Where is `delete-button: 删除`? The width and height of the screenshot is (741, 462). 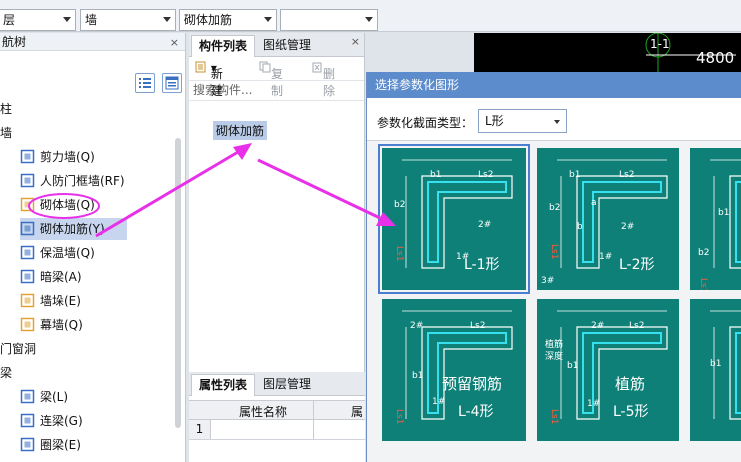 delete-button: 删除 is located at coordinates (323, 79).